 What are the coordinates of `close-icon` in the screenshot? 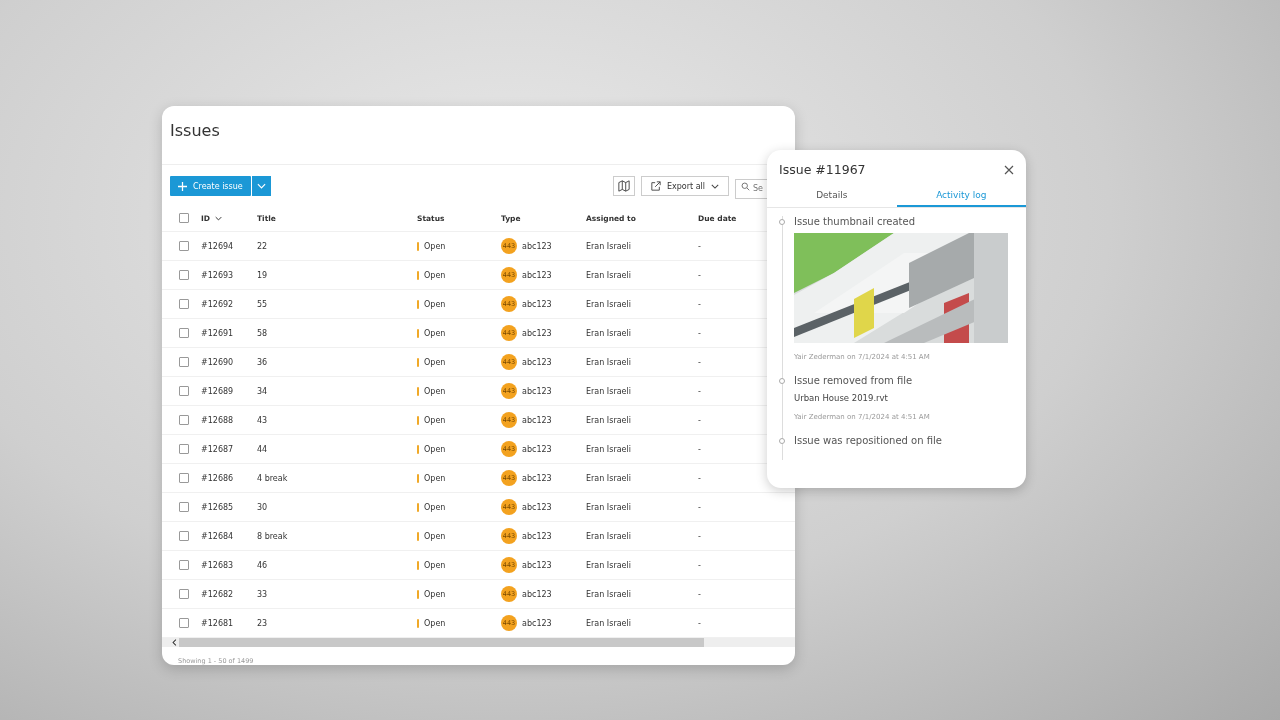 It's located at (1009, 169).